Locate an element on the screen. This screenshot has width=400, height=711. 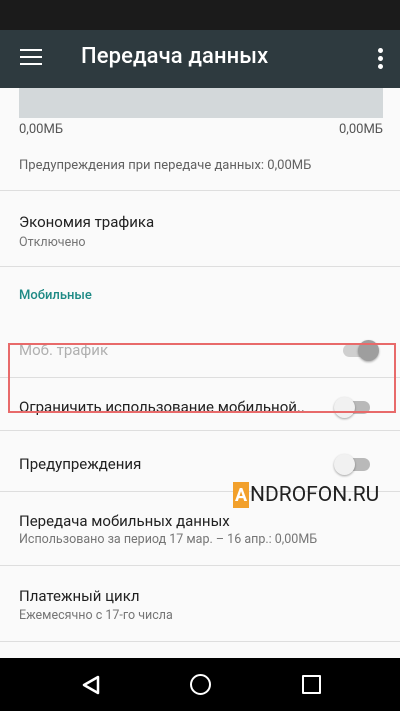
home-icon is located at coordinates (200, 684).